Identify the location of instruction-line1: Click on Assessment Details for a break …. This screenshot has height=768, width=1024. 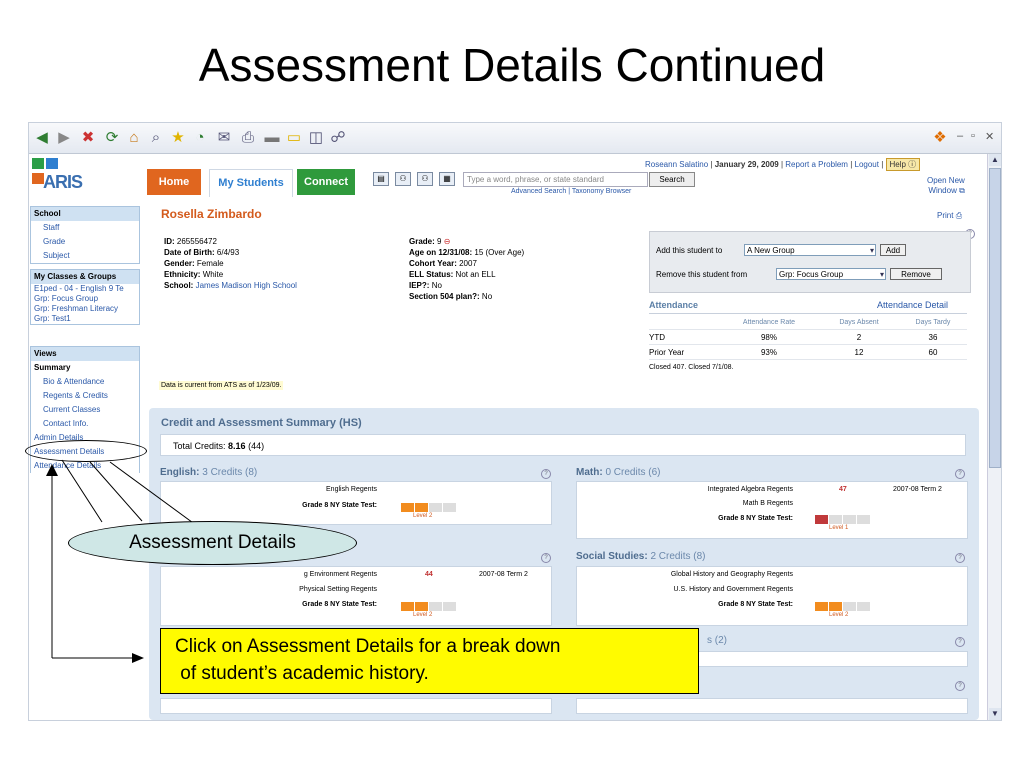
(368, 646).